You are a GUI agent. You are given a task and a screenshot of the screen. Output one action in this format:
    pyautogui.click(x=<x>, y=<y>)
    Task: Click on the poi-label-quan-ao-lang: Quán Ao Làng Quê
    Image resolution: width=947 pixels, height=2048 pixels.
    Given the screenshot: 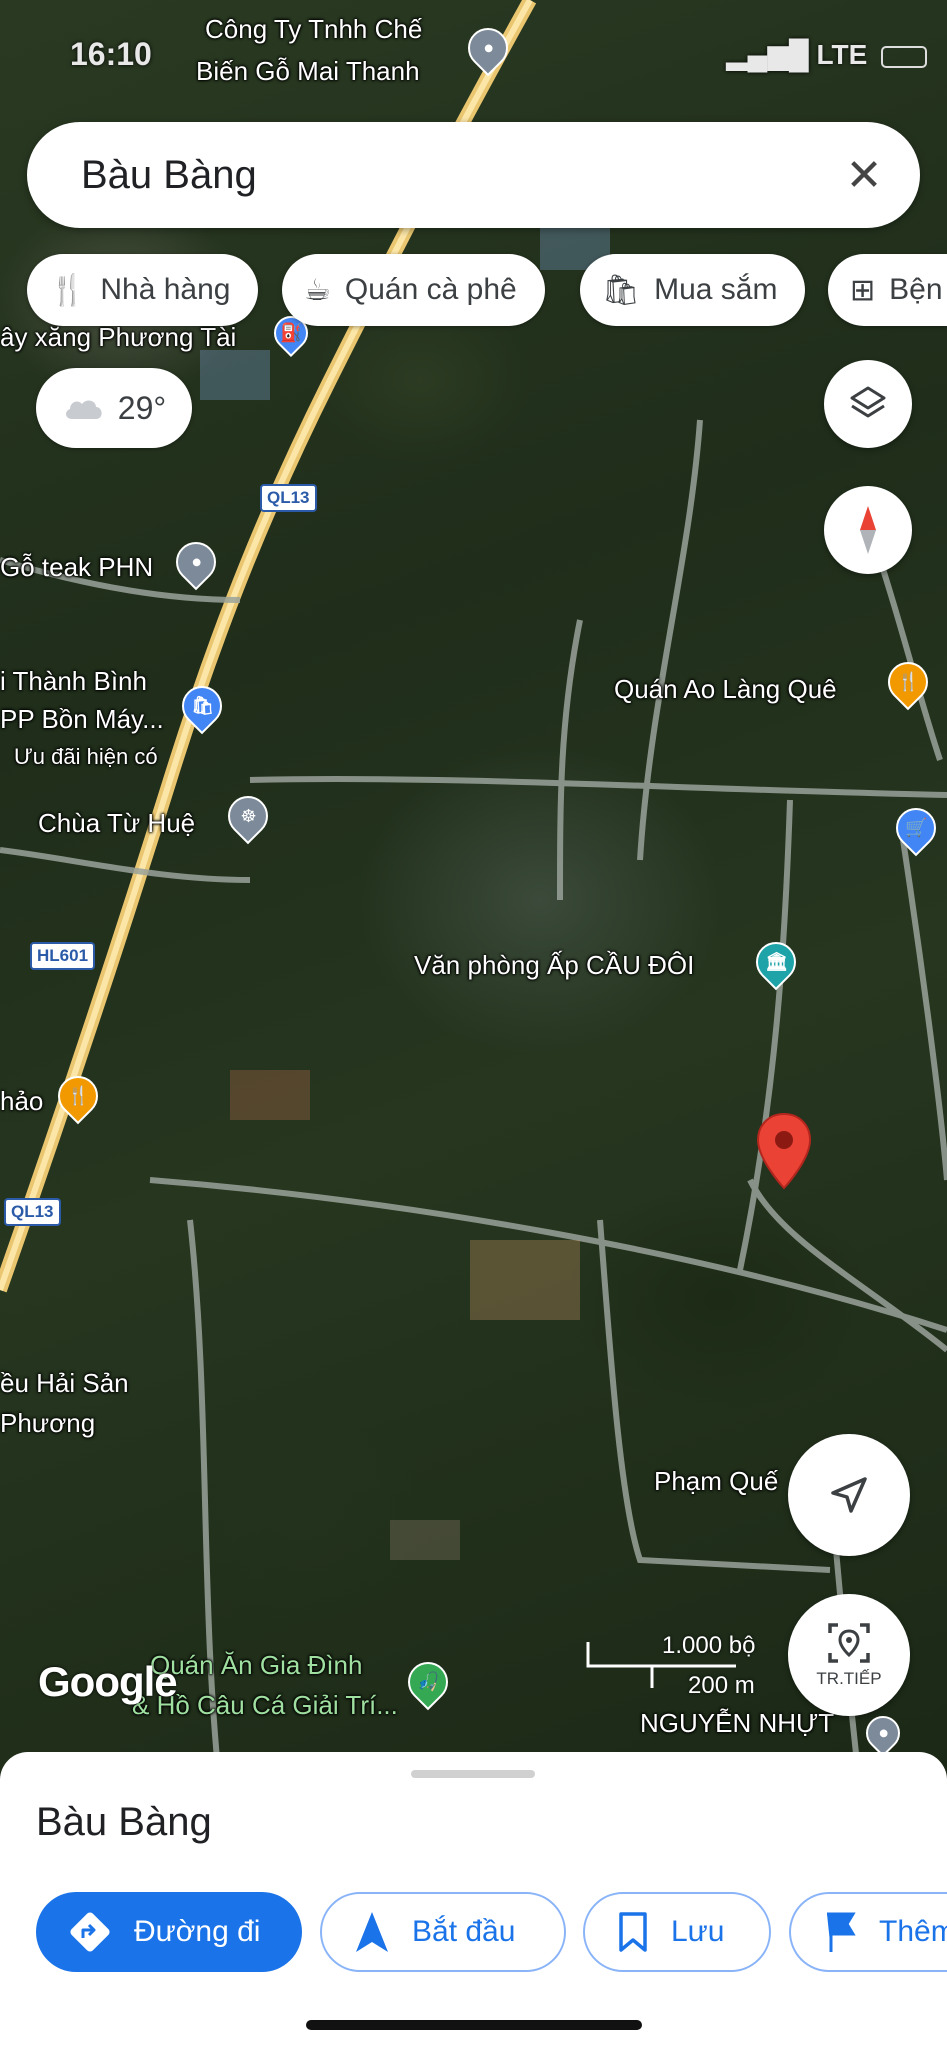 What is the action you would take?
    pyautogui.click(x=725, y=689)
    